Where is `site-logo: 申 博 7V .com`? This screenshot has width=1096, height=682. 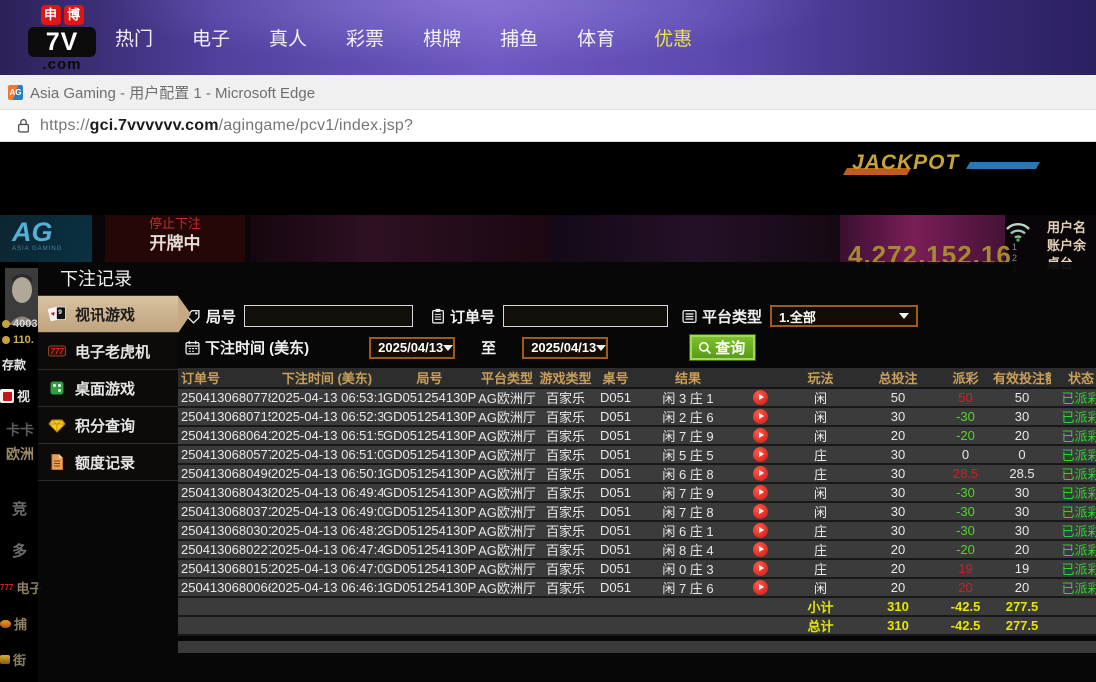
site-logo: 申 博 7V .com is located at coordinates (62, 38).